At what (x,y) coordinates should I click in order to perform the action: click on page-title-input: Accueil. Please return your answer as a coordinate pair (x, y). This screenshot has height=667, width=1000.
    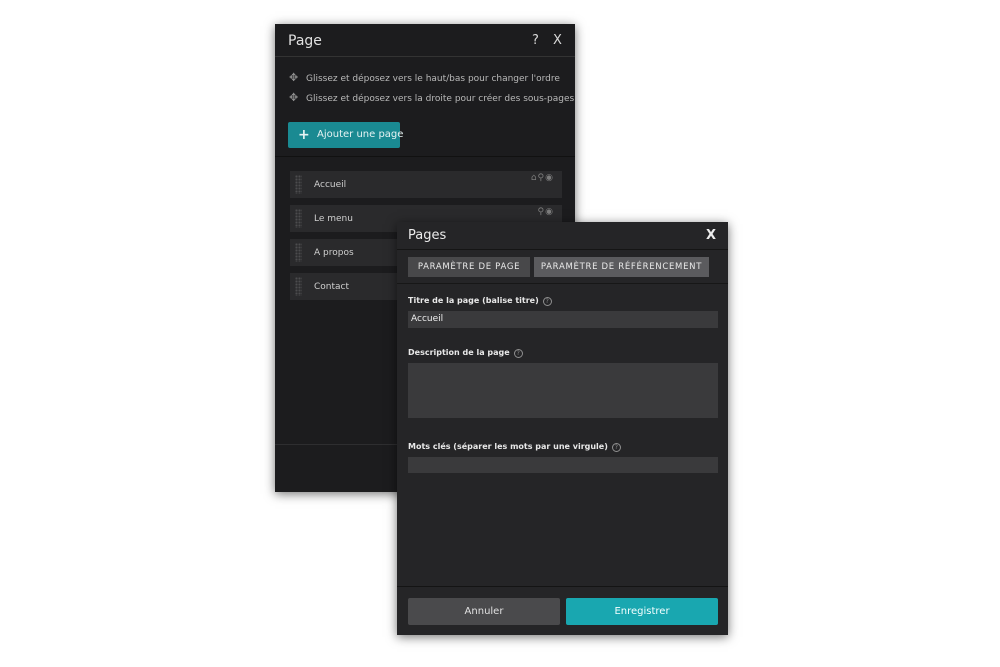
    Looking at the image, I should click on (563, 319).